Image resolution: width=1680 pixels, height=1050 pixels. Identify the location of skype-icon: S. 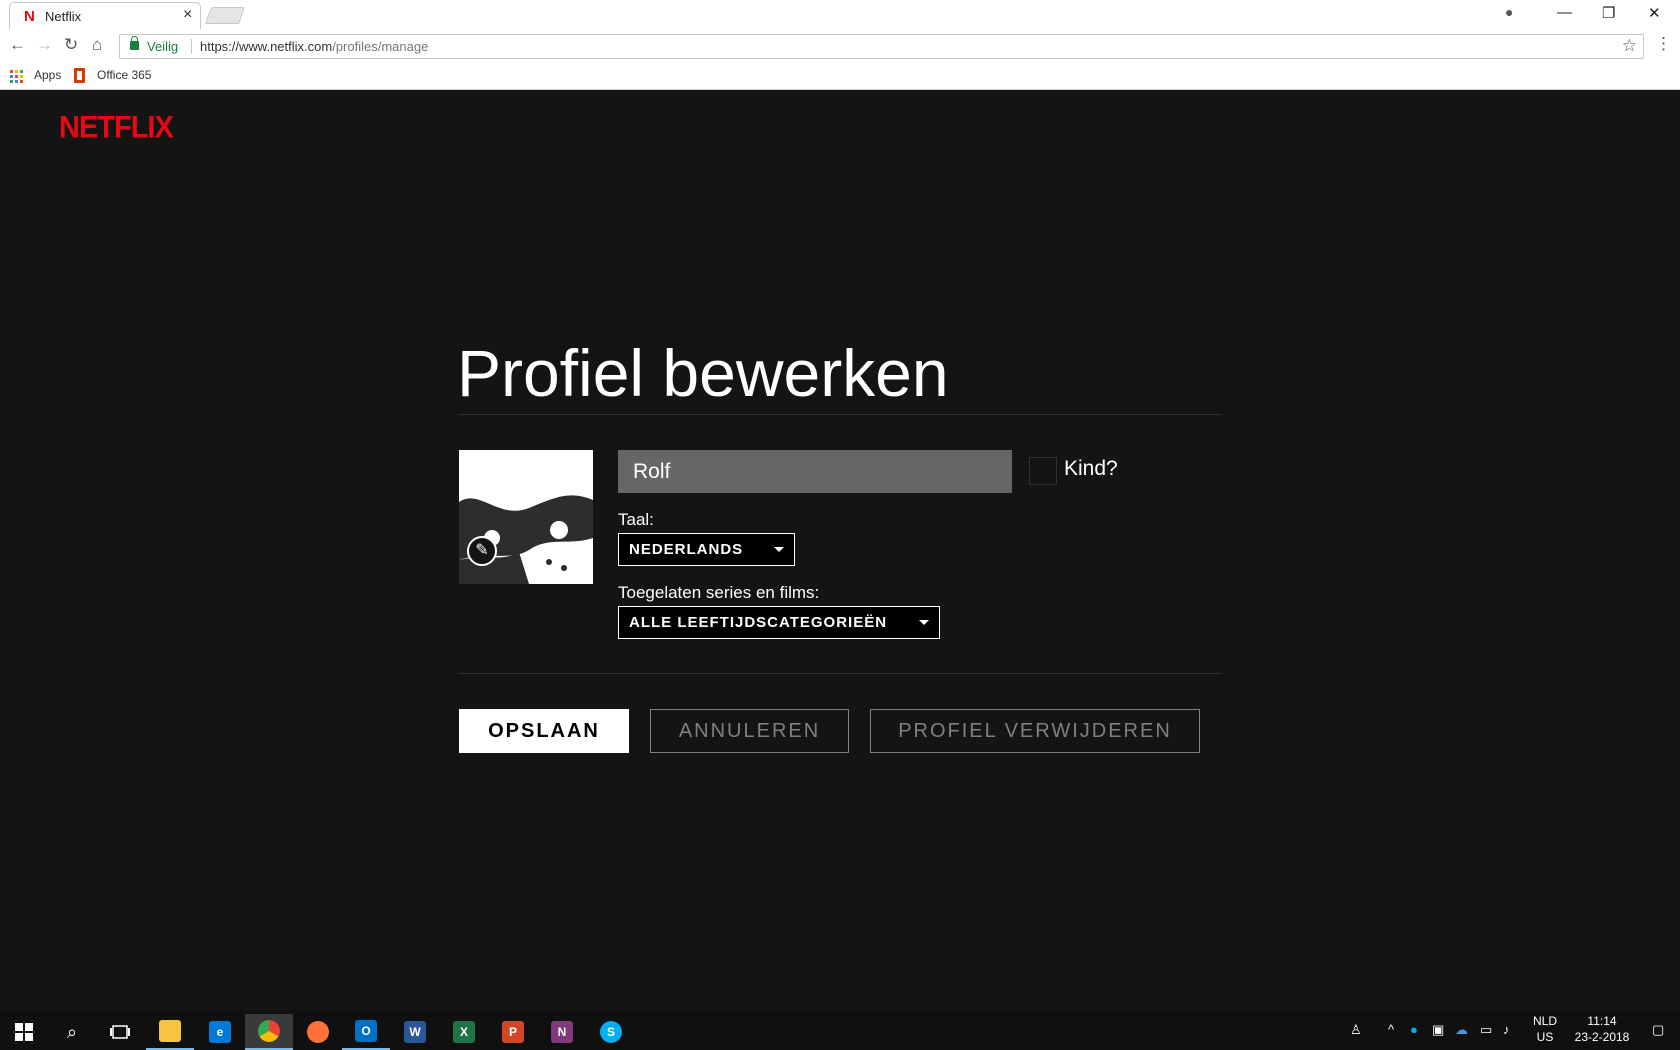
(611, 1032).